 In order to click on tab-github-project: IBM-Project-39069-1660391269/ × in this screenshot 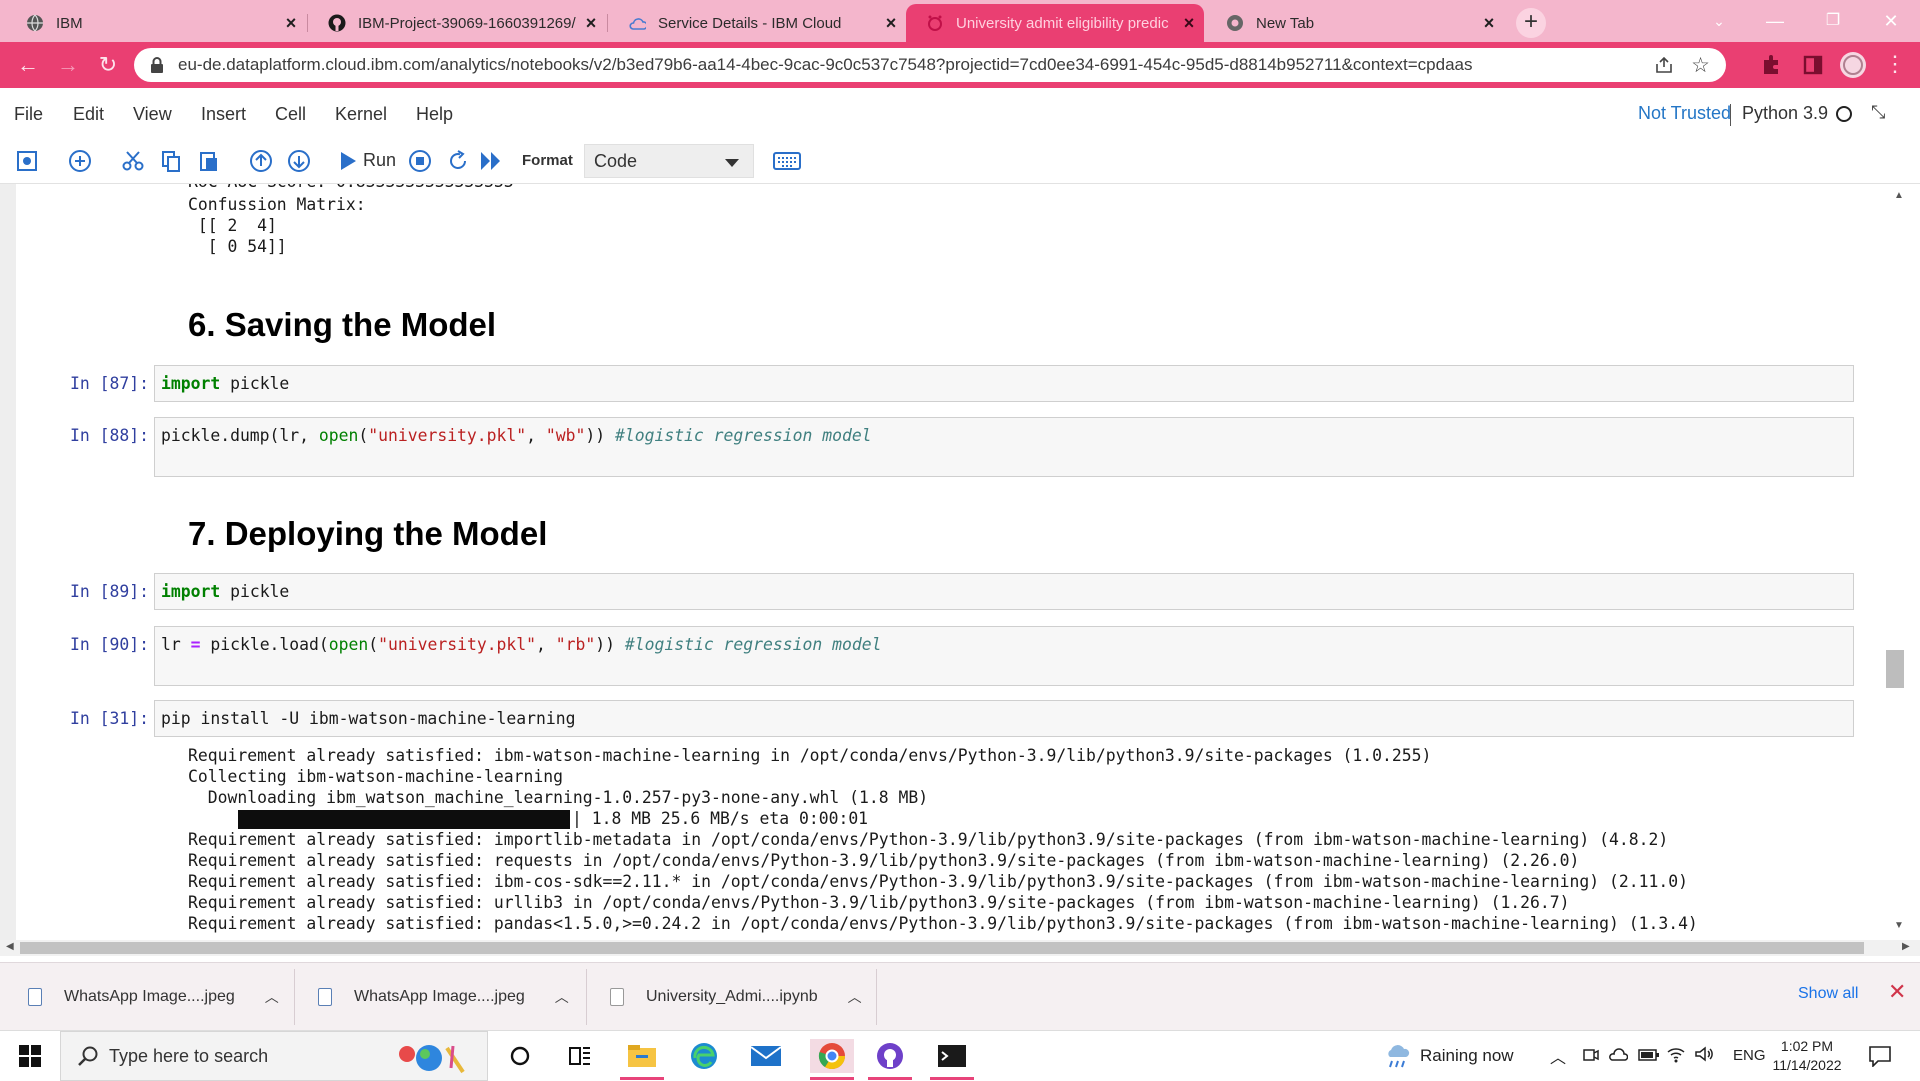, I will do `click(457, 23)`.